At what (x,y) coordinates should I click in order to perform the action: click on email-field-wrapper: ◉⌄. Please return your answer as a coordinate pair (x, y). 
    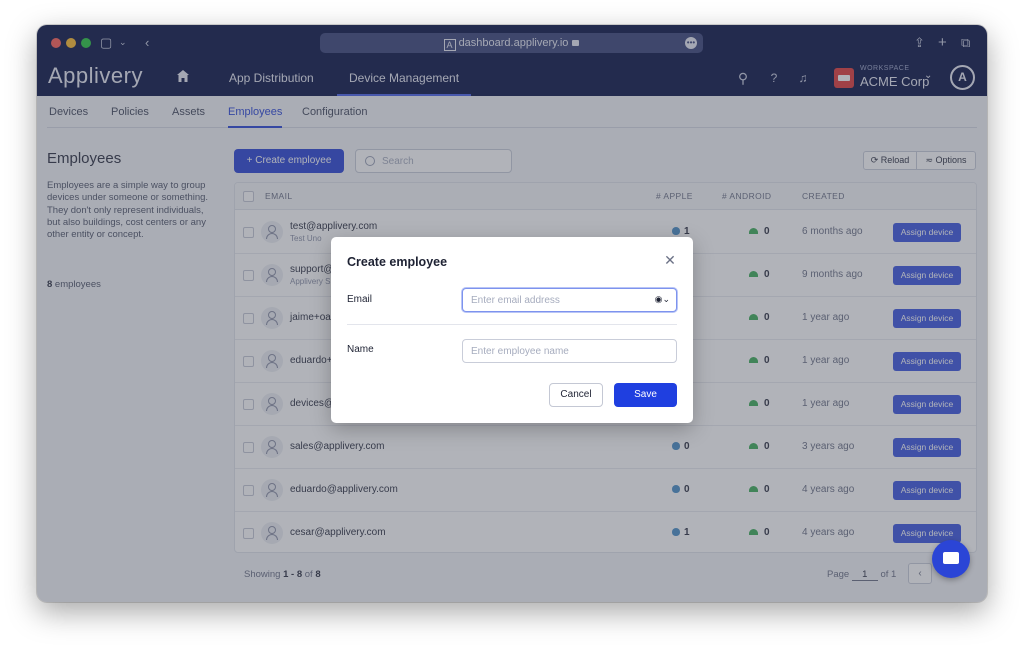
    Looking at the image, I should click on (569, 300).